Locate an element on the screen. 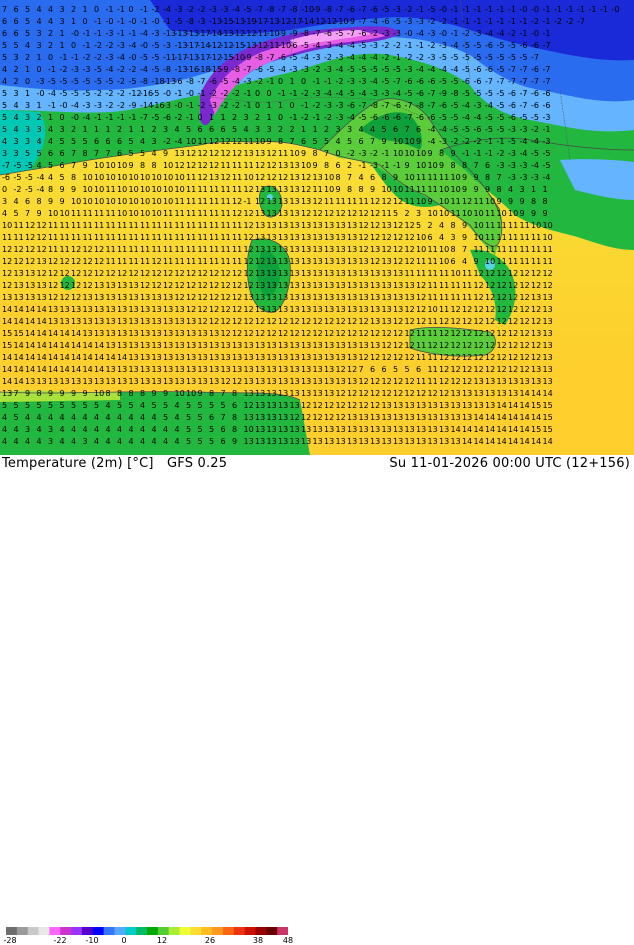 The height and width of the screenshot is (945, 634). grid-value: 8 is located at coordinates (85, 153).